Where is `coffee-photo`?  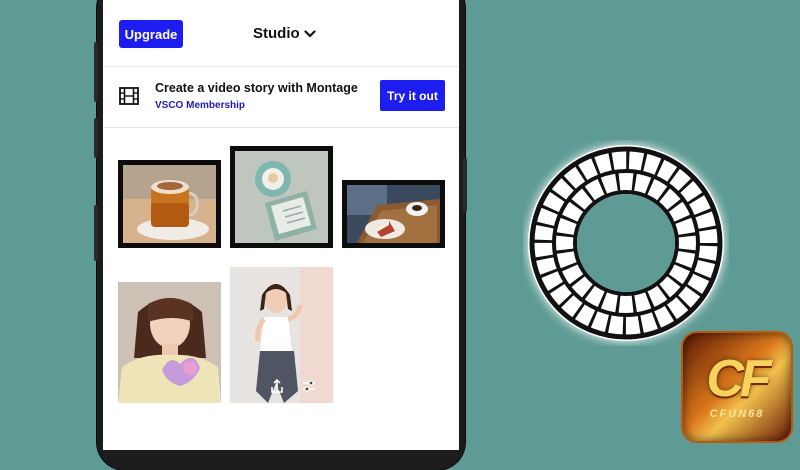 coffee-photo is located at coordinates (169, 204).